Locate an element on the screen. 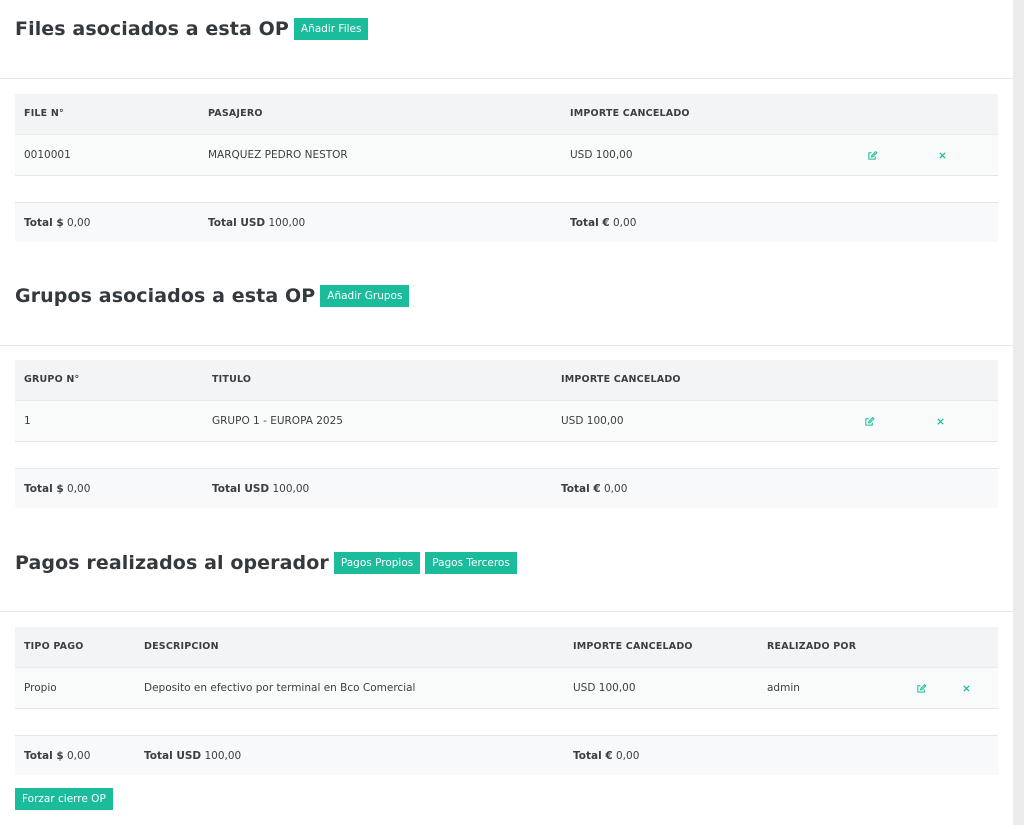  column-header: TIPO PAGO is located at coordinates (54, 646).